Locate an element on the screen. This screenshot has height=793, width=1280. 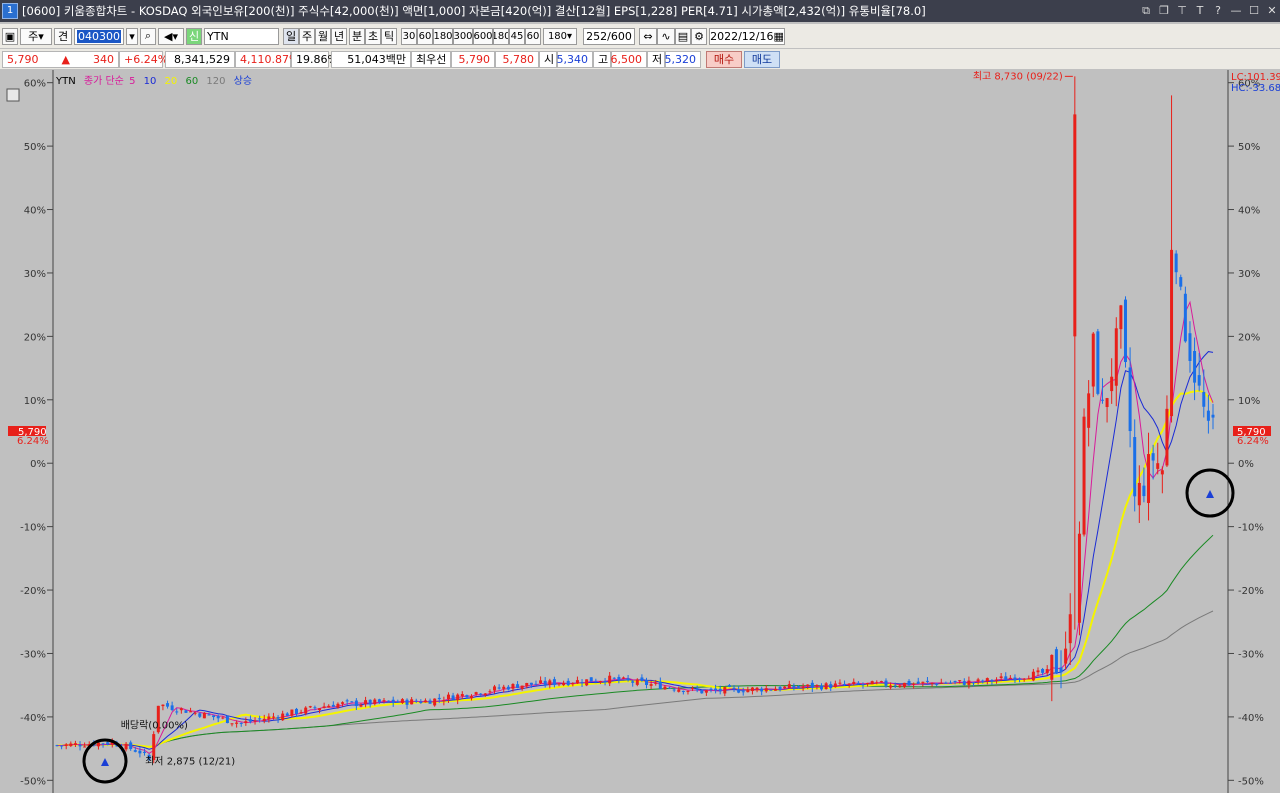
window-icon: 1 is located at coordinates (10, 11).